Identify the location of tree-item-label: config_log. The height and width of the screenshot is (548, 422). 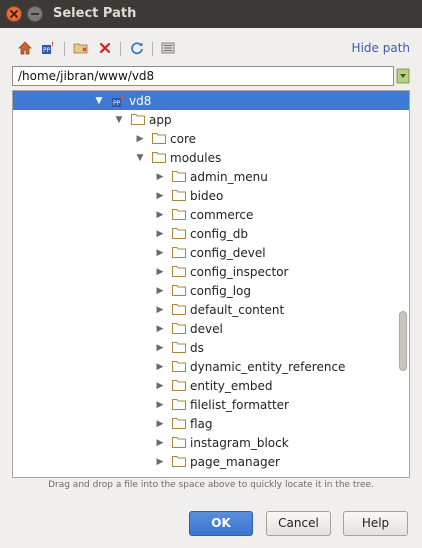
(221, 290).